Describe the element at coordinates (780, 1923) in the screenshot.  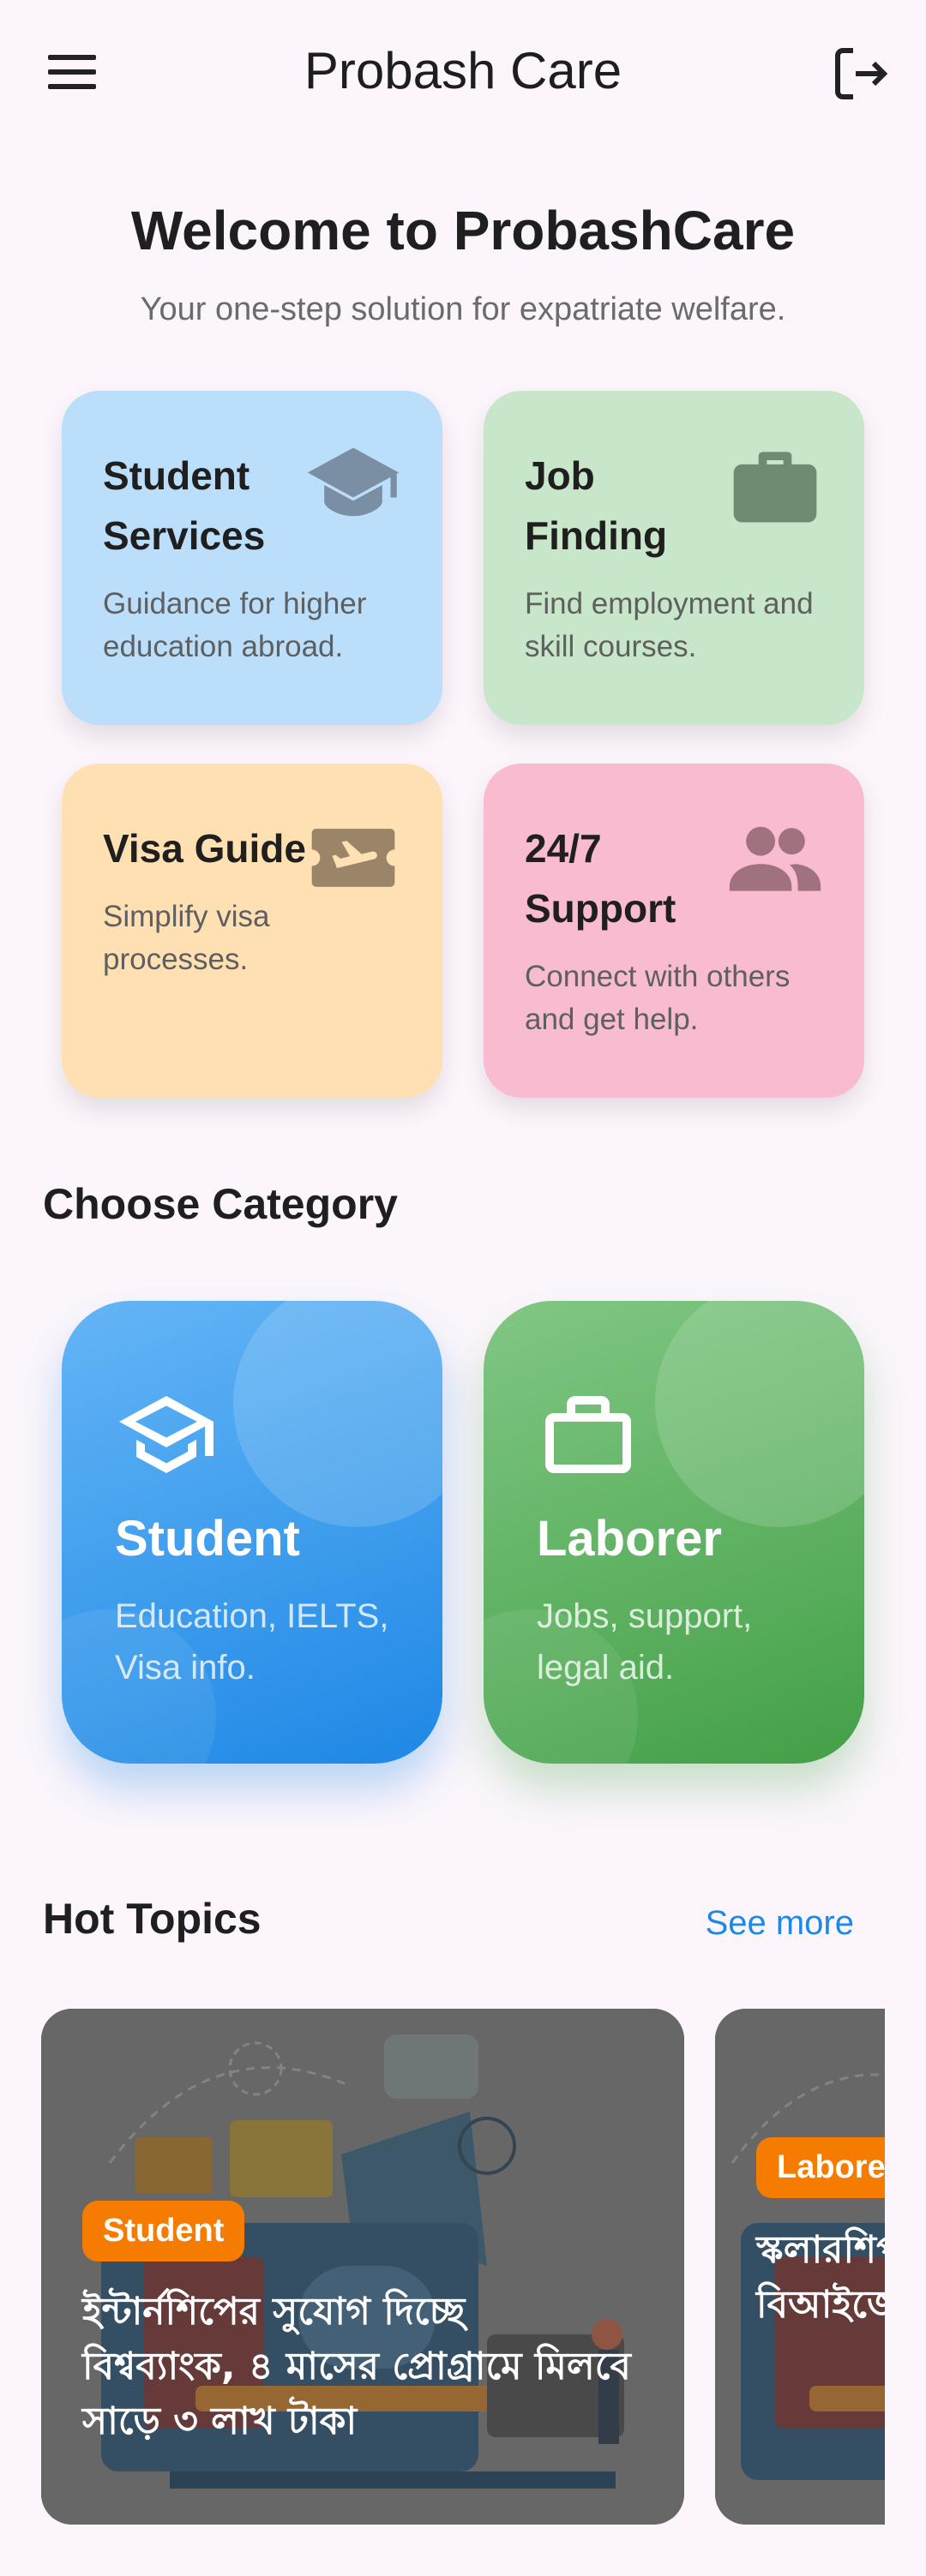
I see `see-more-link: See more` at that location.